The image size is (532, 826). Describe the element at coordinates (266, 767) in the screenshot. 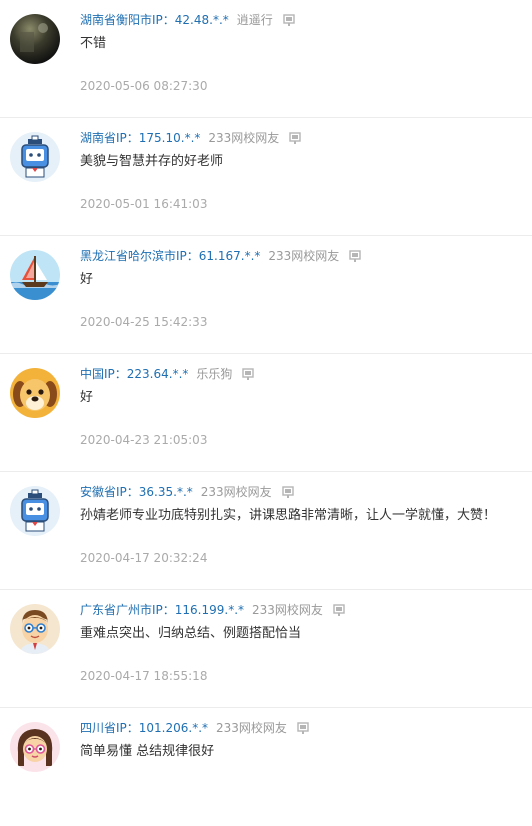

I see `comment-item: 四川省IP：101.206.*.* 233网校网友 简单易懂 总结规律很好` at that location.